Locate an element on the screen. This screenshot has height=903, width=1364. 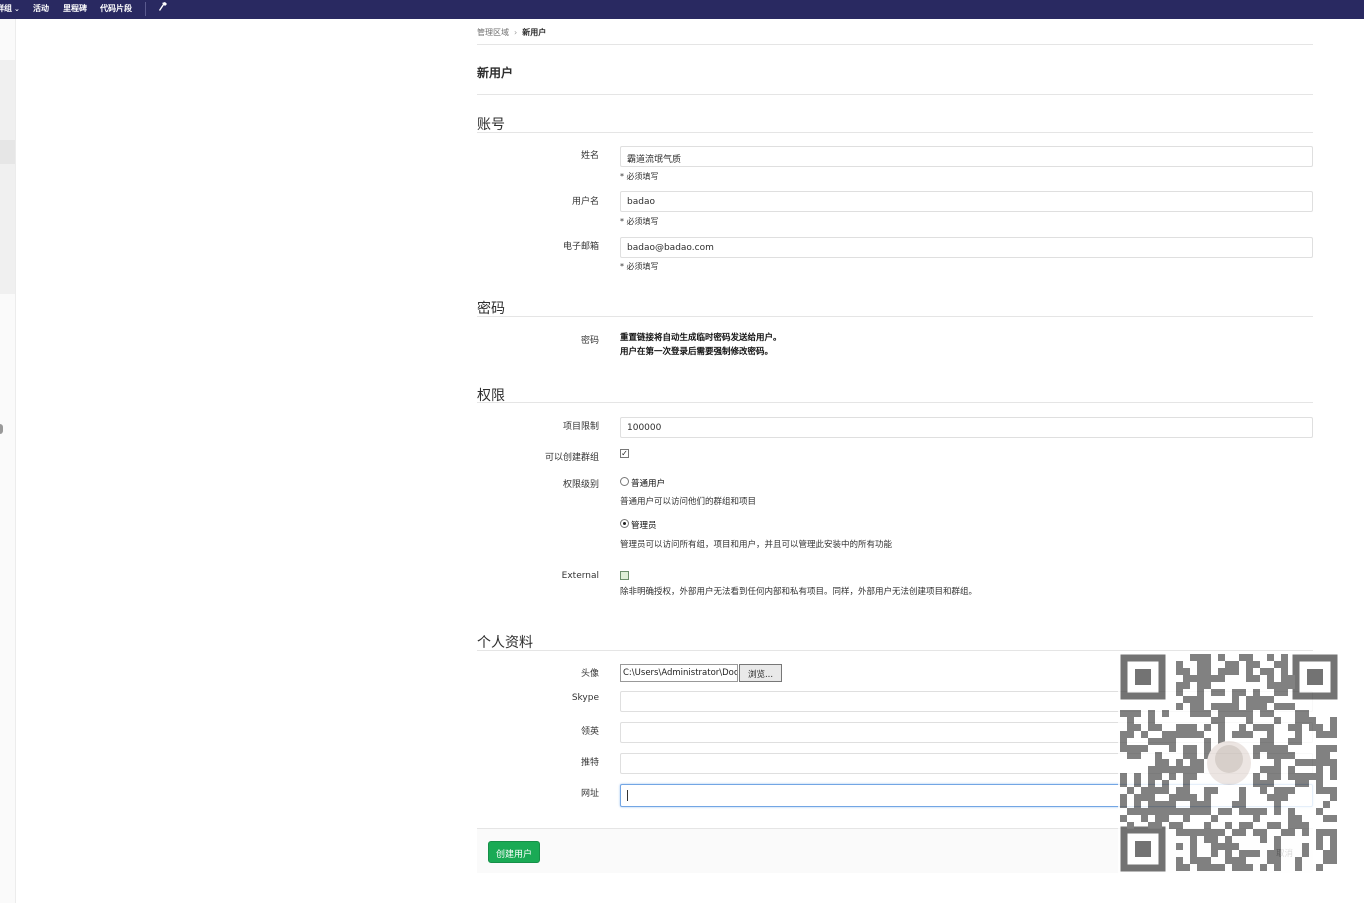
name-label: 姓名 is located at coordinates (589, 156).